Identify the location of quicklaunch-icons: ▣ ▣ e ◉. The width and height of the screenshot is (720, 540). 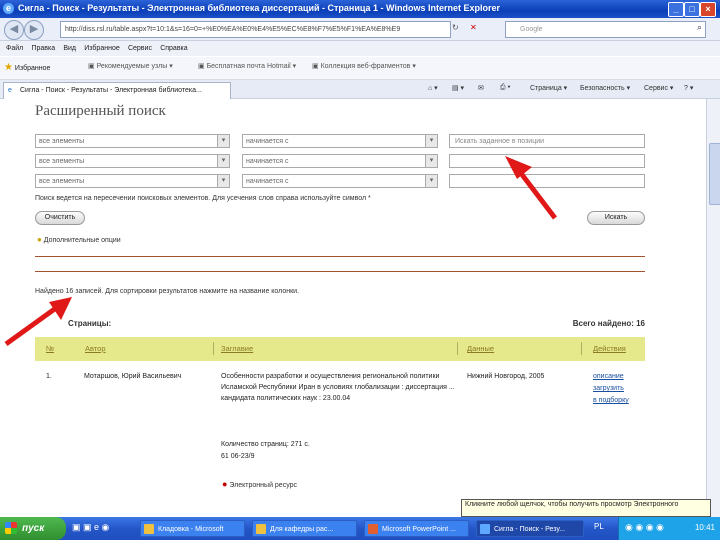
(90, 527).